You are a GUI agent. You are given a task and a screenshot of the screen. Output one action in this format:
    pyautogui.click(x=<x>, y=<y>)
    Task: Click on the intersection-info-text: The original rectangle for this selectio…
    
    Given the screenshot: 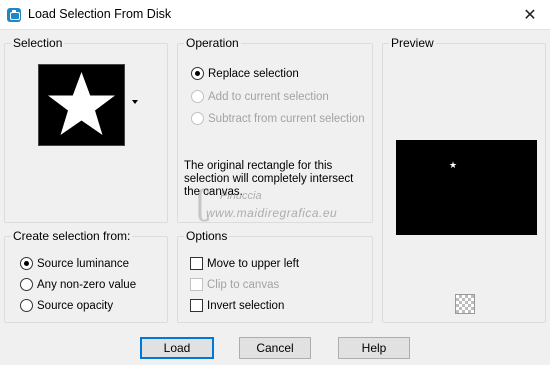 What is the action you would take?
    pyautogui.click(x=269, y=179)
    